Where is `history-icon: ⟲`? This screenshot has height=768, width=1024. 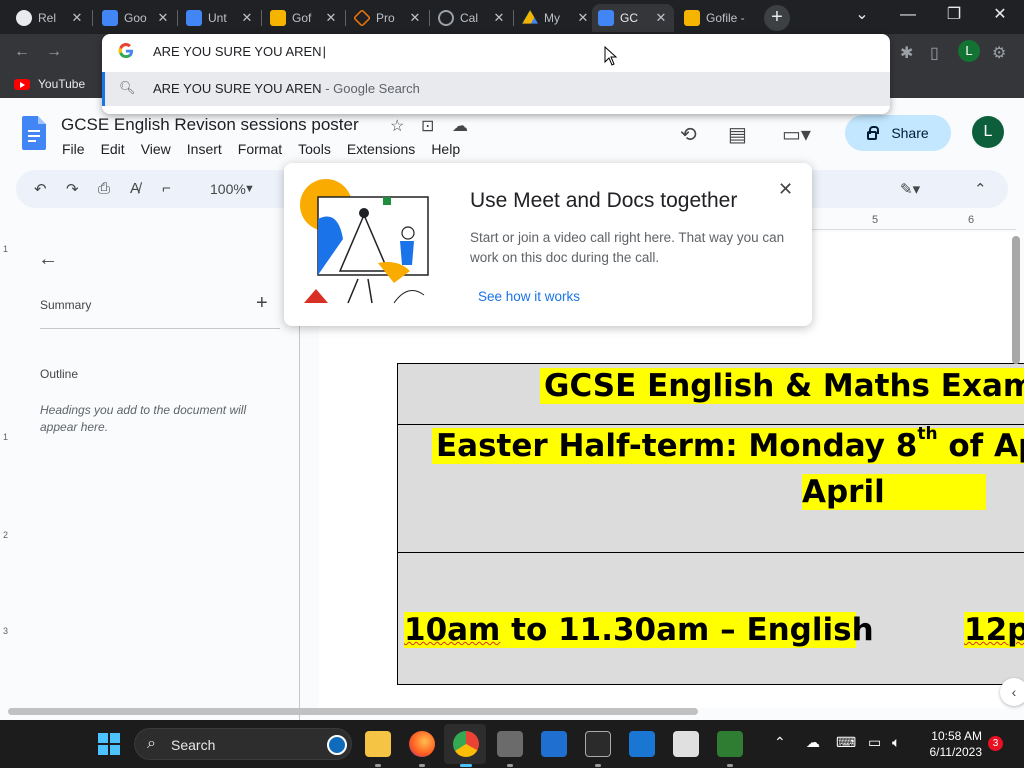 history-icon: ⟲ is located at coordinates (688, 134).